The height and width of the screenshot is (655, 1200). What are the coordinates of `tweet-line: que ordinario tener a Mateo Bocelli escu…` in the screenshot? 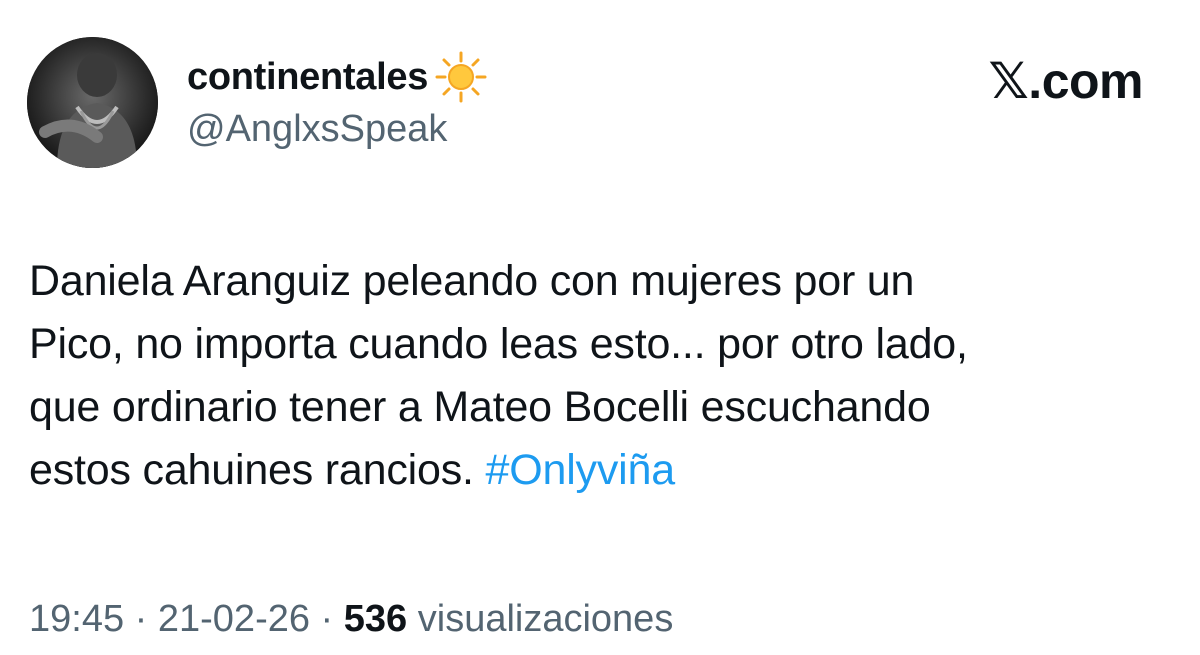 It's located at (480, 407).